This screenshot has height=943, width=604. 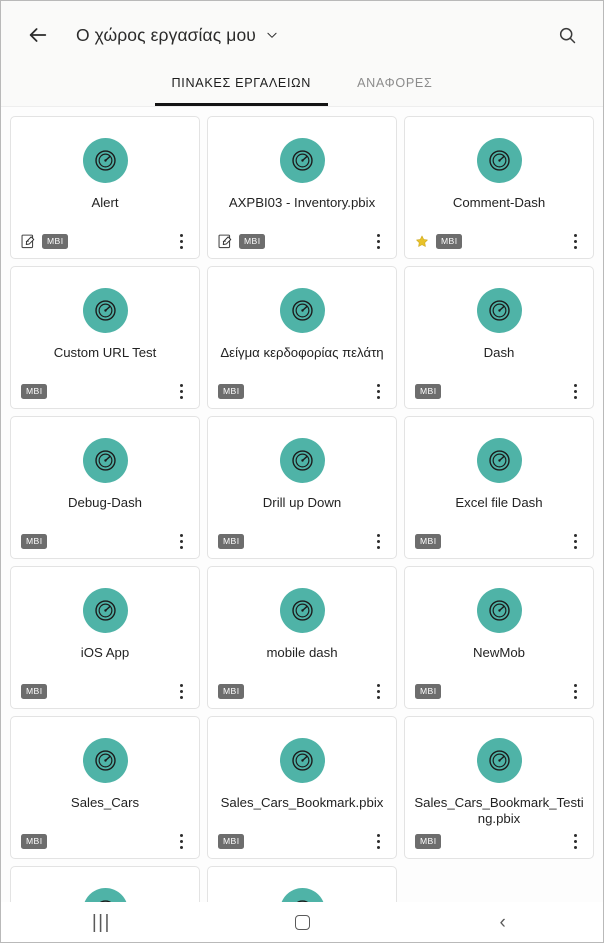 What do you see at coordinates (302, 337) in the screenshot?
I see `dashboard-card: Δείγμα κερδοφορίας πελάτη MBI` at bounding box center [302, 337].